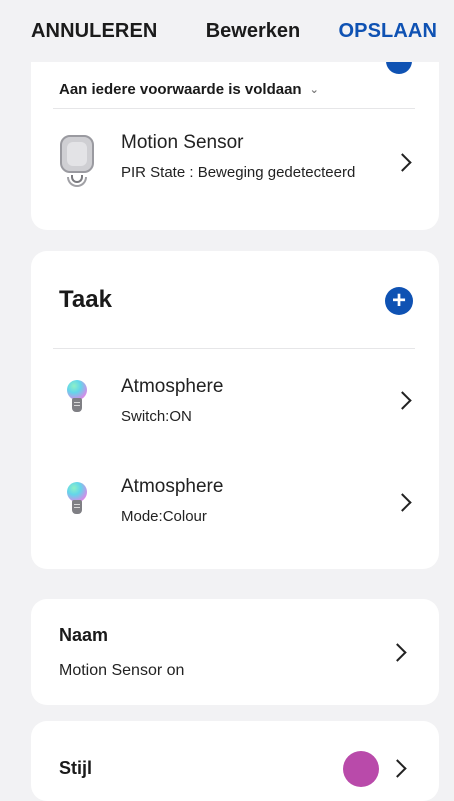 This screenshot has width=454, height=801. I want to click on top-bar: ANNULEREN Bewerken OPSLAAN, so click(227, 31).